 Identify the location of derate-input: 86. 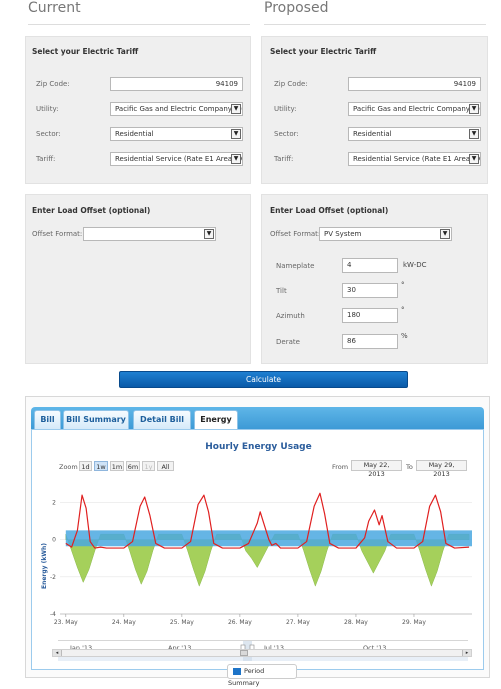
(370, 341).